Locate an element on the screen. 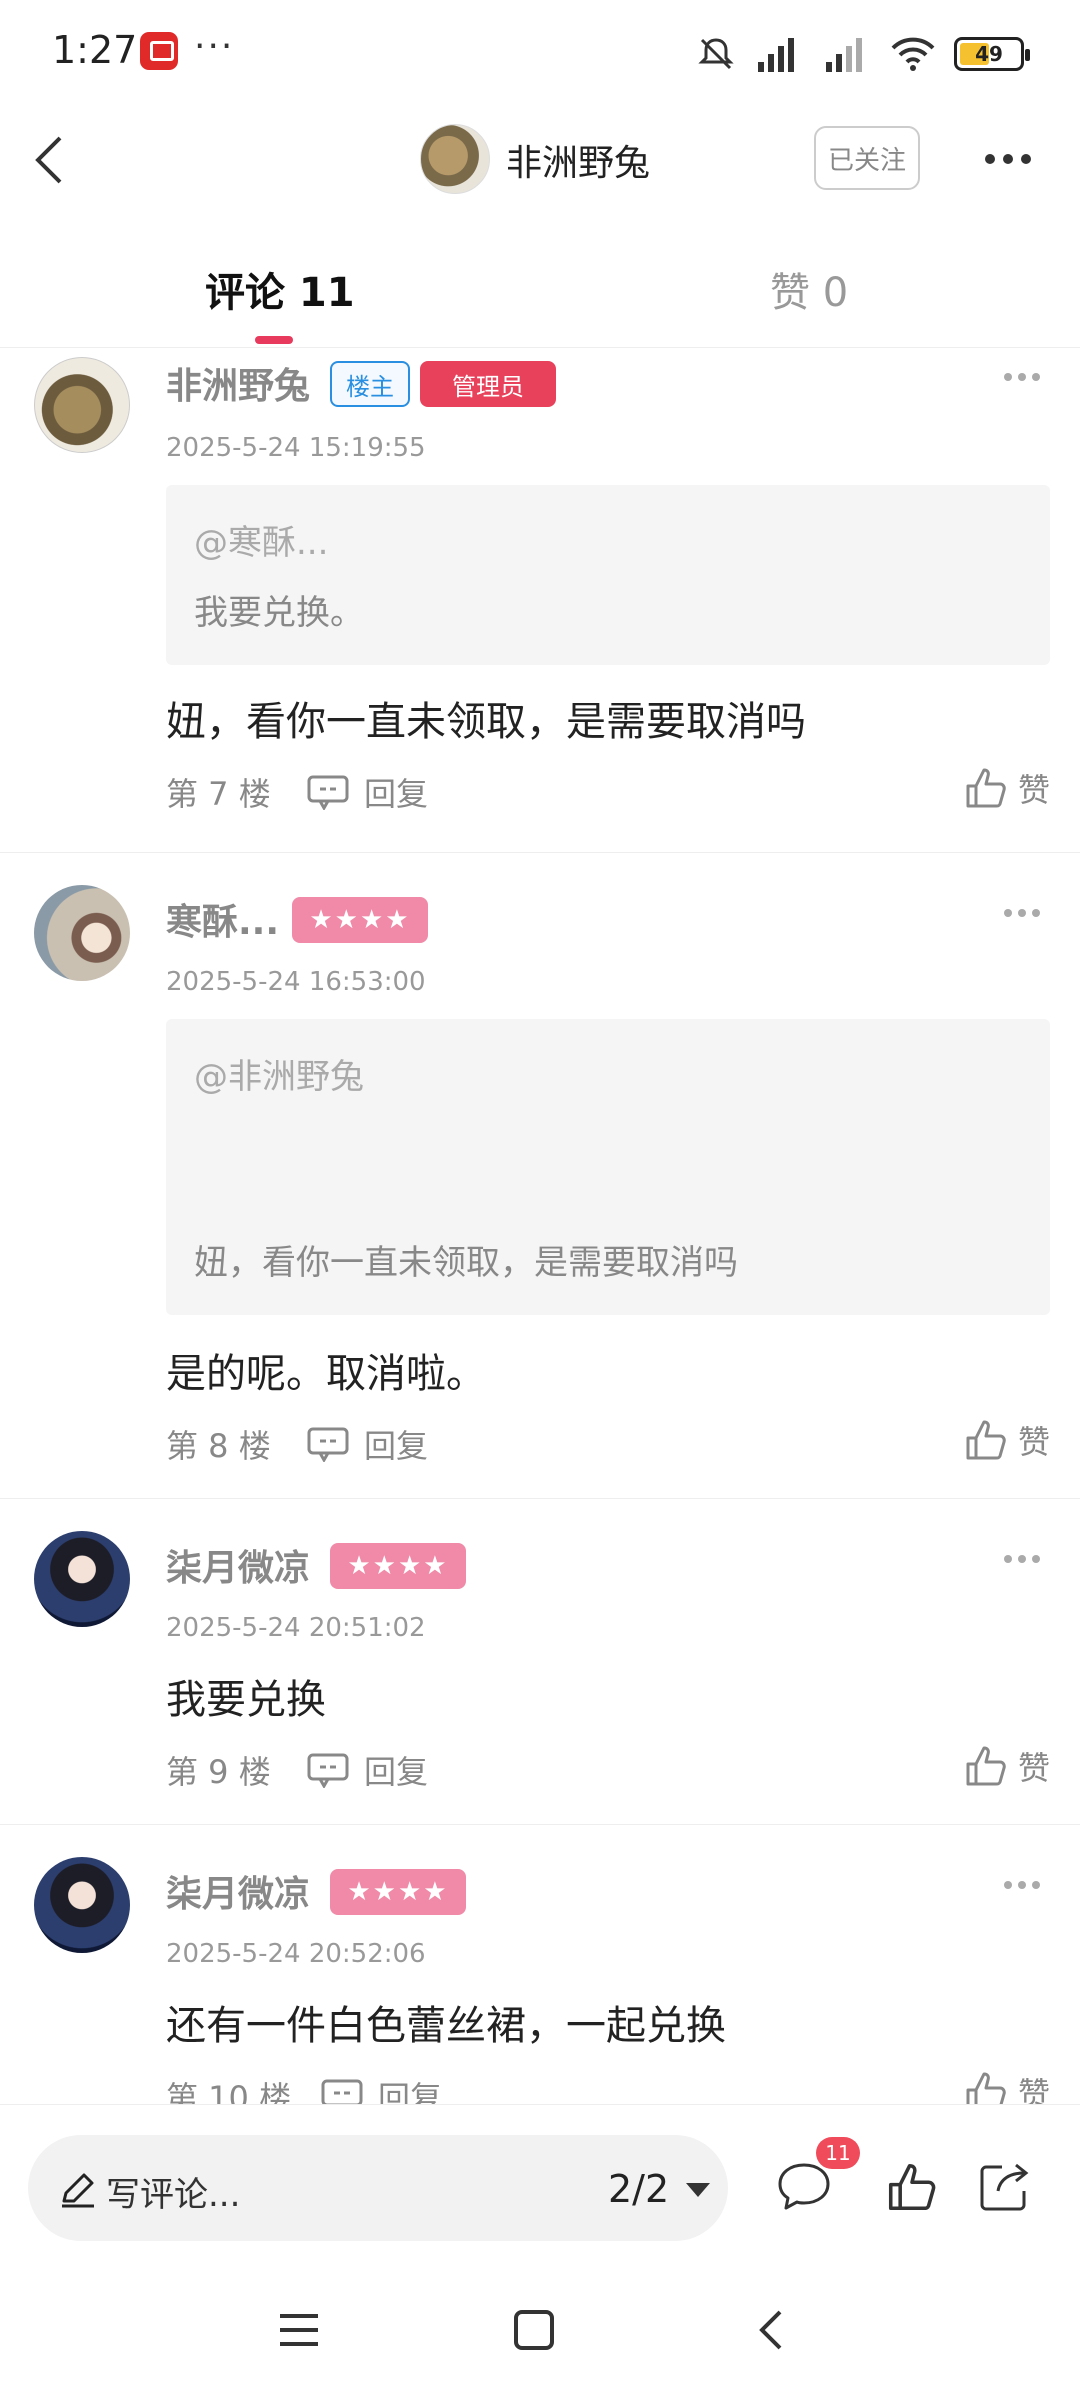  more-notifications-icon: ··· is located at coordinates (214, 46).